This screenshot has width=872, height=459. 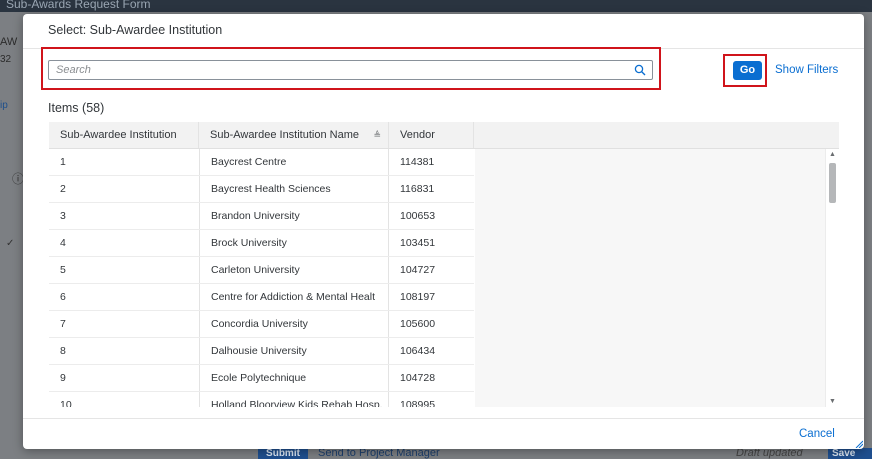 What do you see at coordinates (294, 297) in the screenshot?
I see `cell-name: Centre for Addiction & Mental Healt` at bounding box center [294, 297].